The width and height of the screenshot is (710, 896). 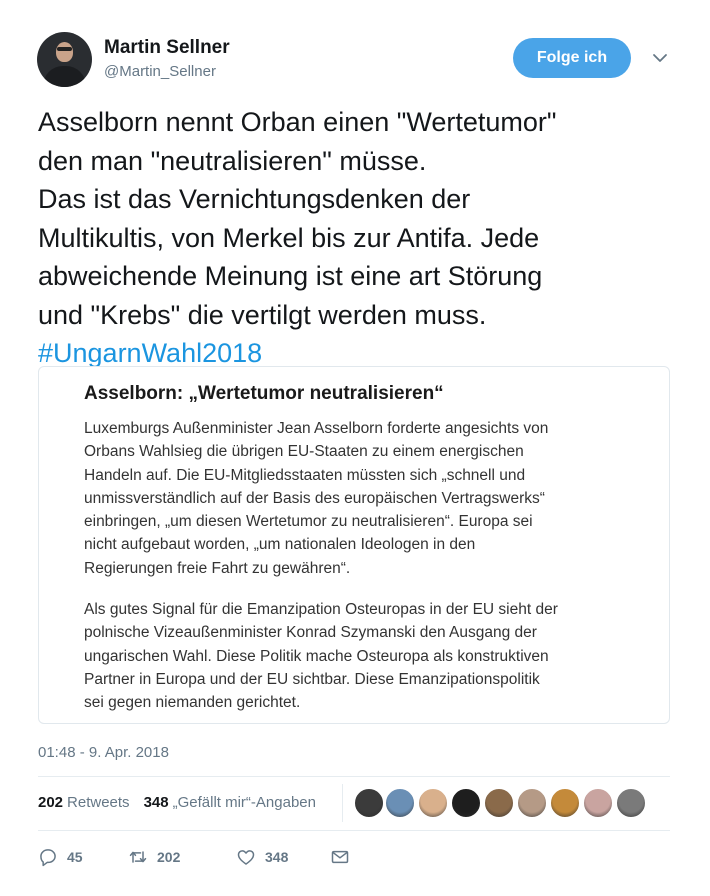 I want to click on tweet-timestamp: 01:48 - 9. Apr. 2018, so click(x=103, y=752).